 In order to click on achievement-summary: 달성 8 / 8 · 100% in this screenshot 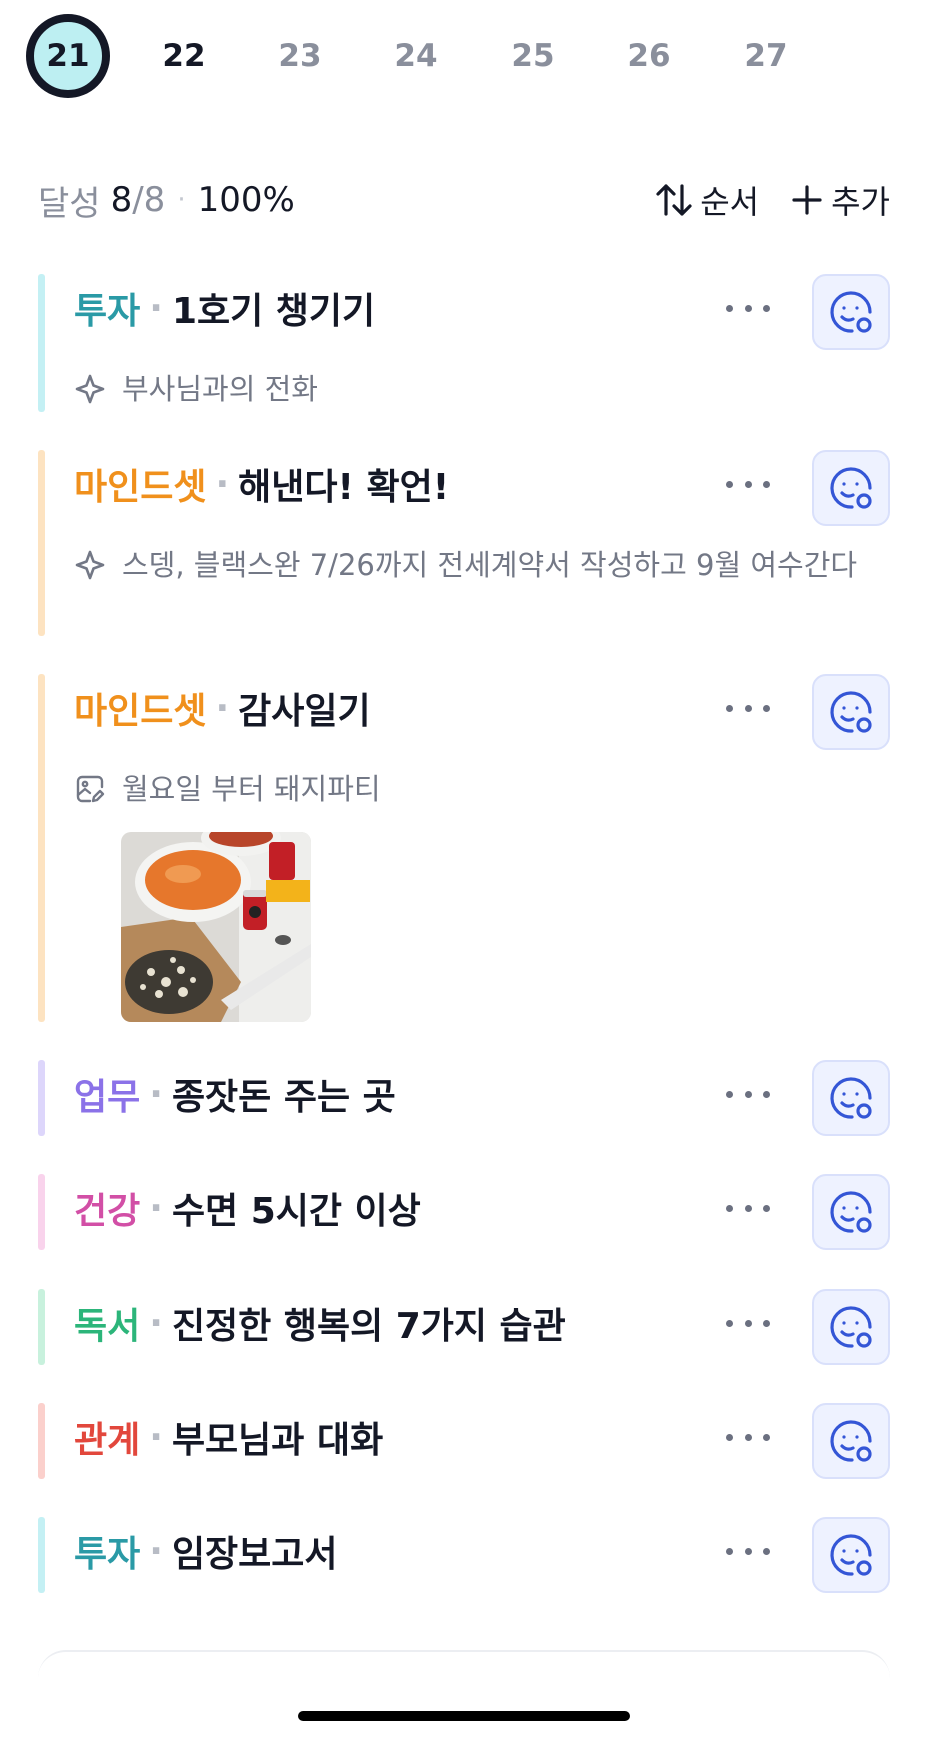, I will do `click(166, 200)`.